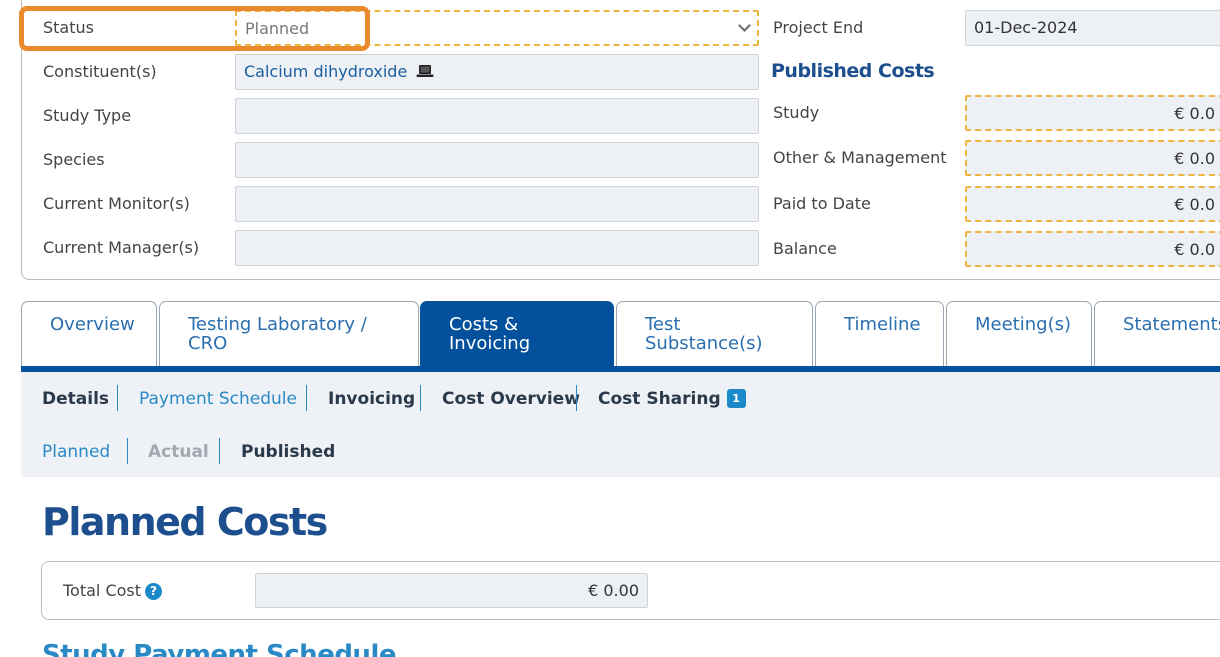  I want to click on subnav-cost-sharing: Cost Sharing 1, so click(672, 399).